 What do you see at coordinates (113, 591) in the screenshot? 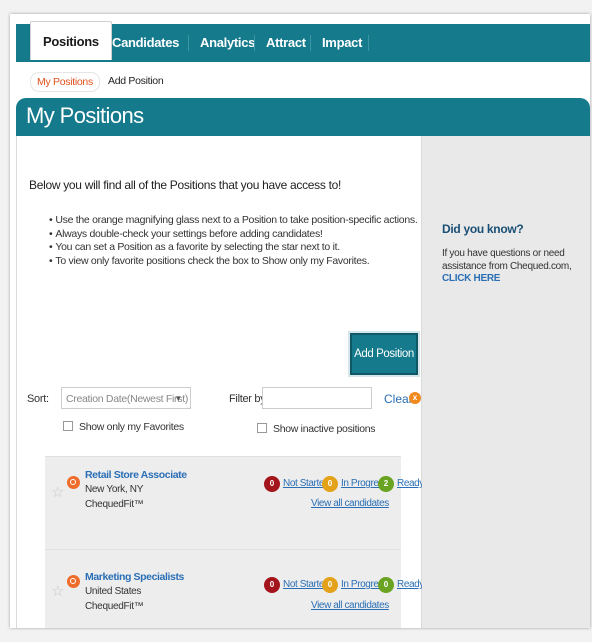
I see `position-location: United States` at bounding box center [113, 591].